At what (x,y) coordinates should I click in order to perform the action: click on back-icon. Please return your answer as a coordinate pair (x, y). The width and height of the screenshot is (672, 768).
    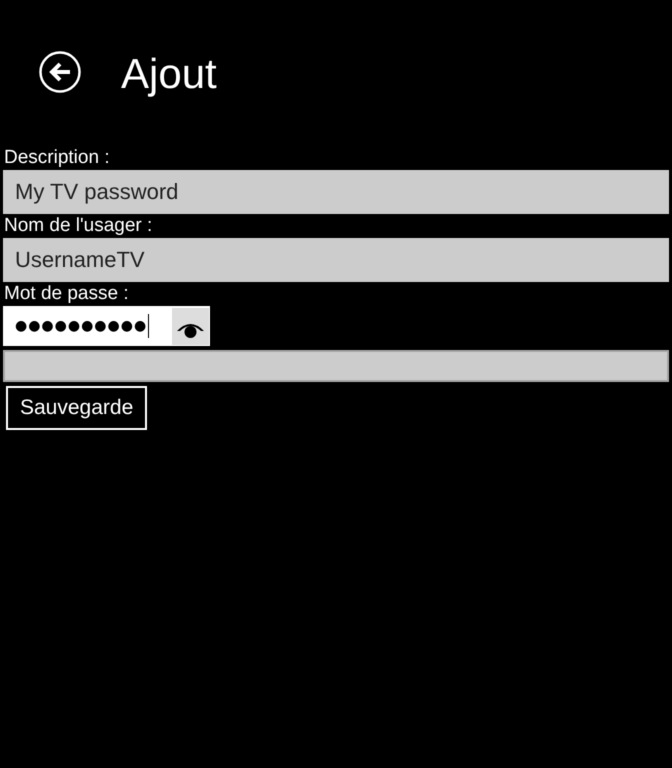
    Looking at the image, I should click on (60, 72).